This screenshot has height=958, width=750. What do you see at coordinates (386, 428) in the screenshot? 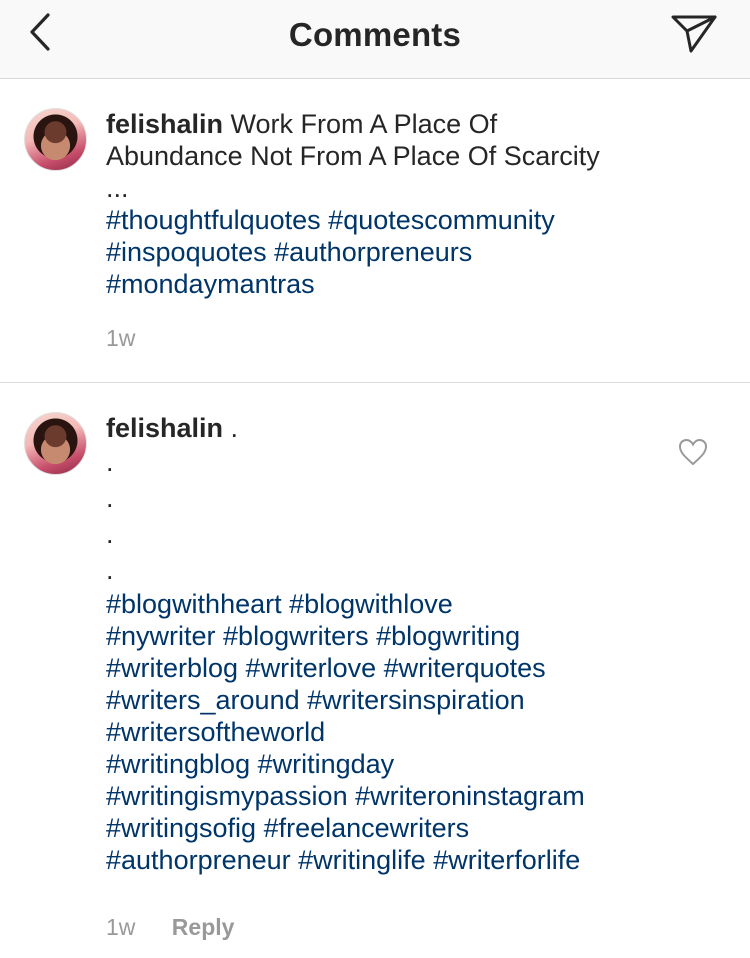
I see `comment-line-1: felishalin .` at bounding box center [386, 428].